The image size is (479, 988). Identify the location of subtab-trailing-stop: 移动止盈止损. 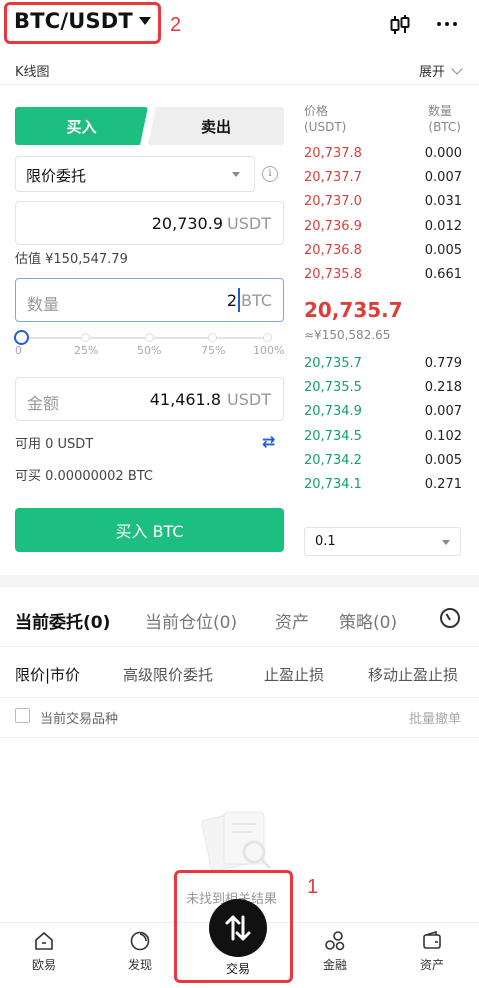
(423, 674).